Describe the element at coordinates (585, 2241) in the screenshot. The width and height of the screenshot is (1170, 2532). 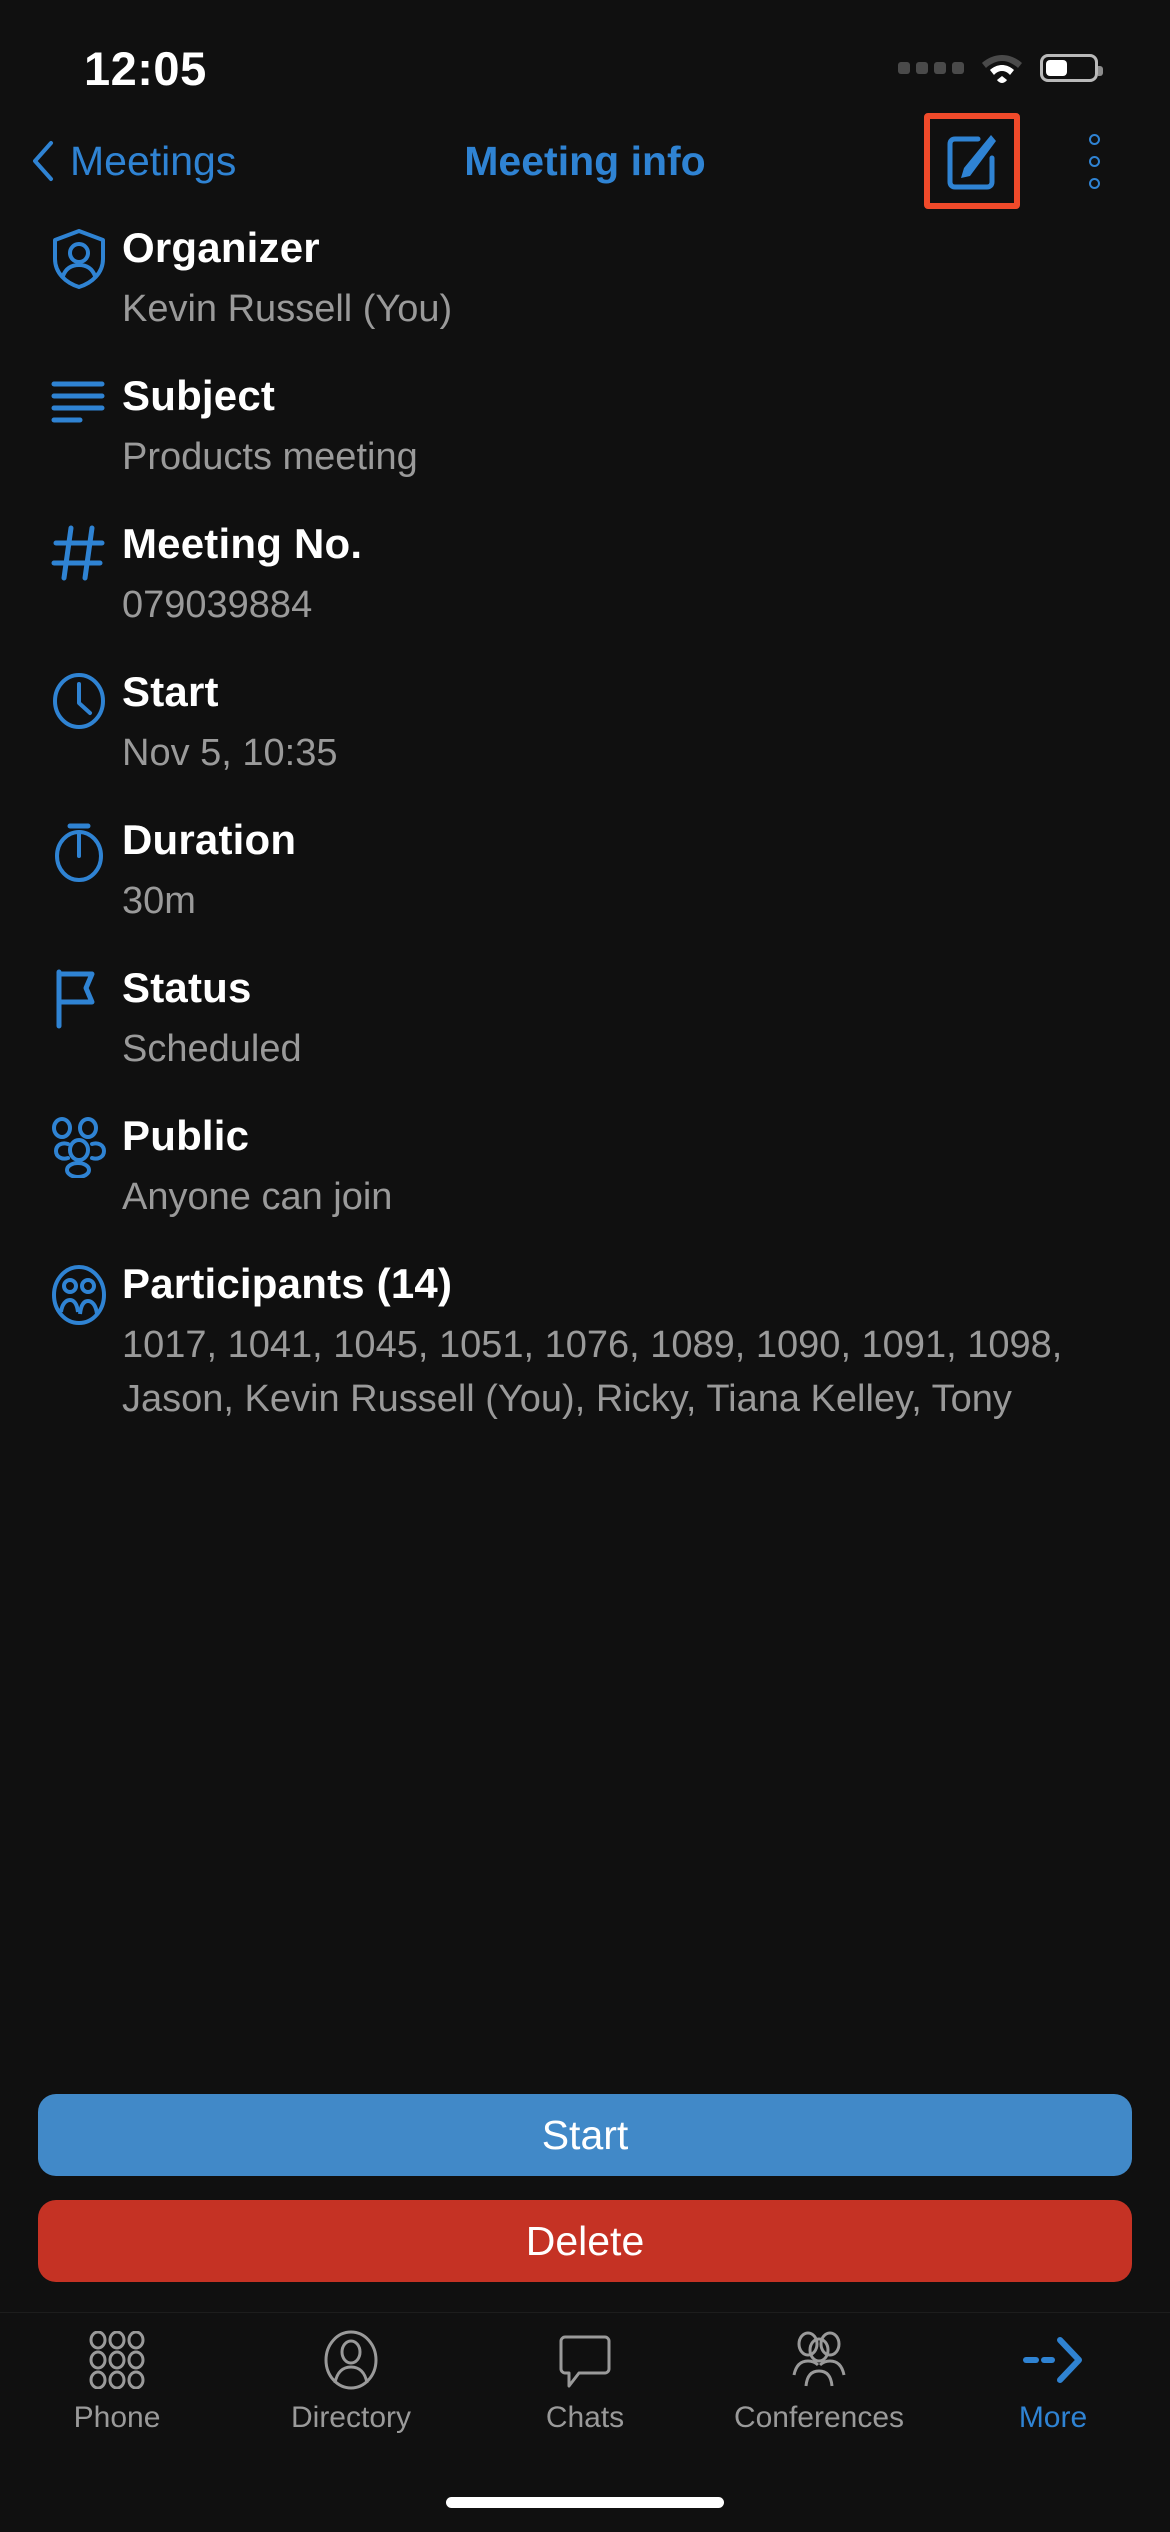
I see `delete-button: Delete` at that location.